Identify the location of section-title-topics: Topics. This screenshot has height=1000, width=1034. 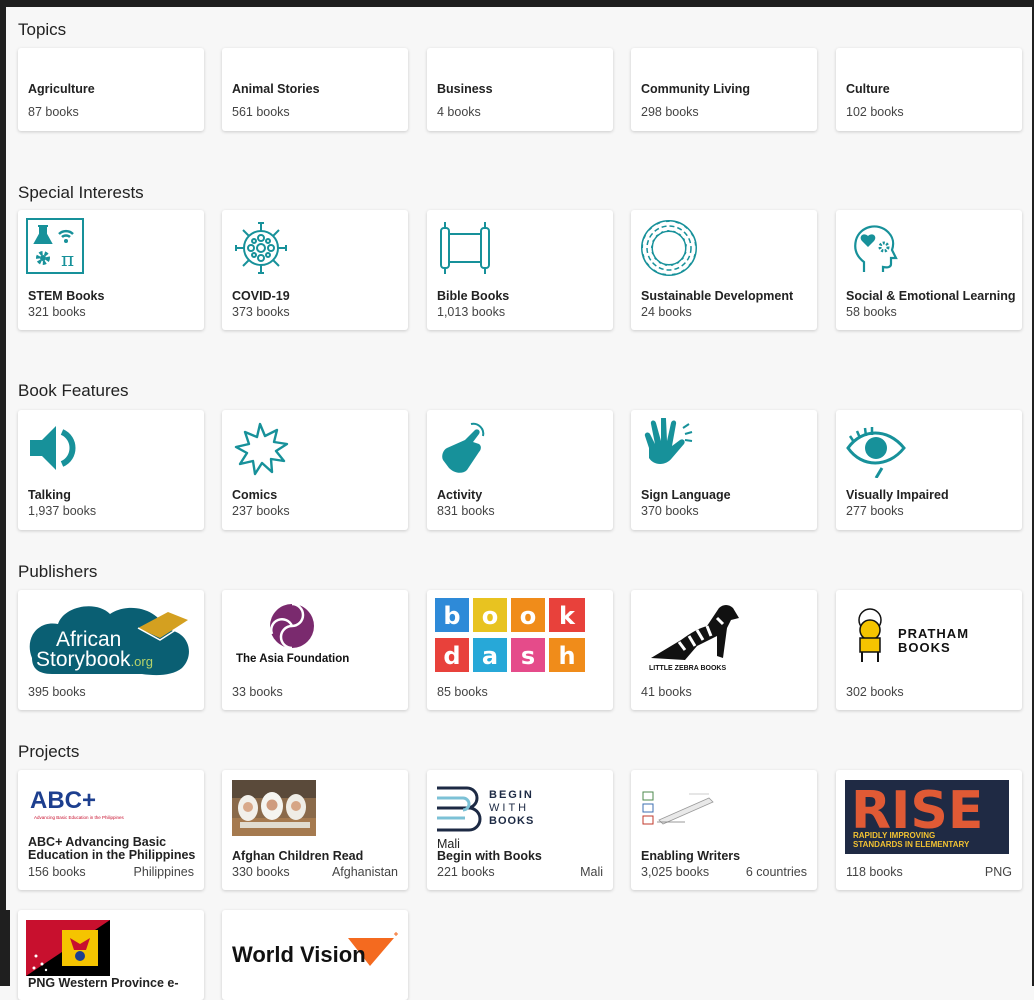
(42, 29).